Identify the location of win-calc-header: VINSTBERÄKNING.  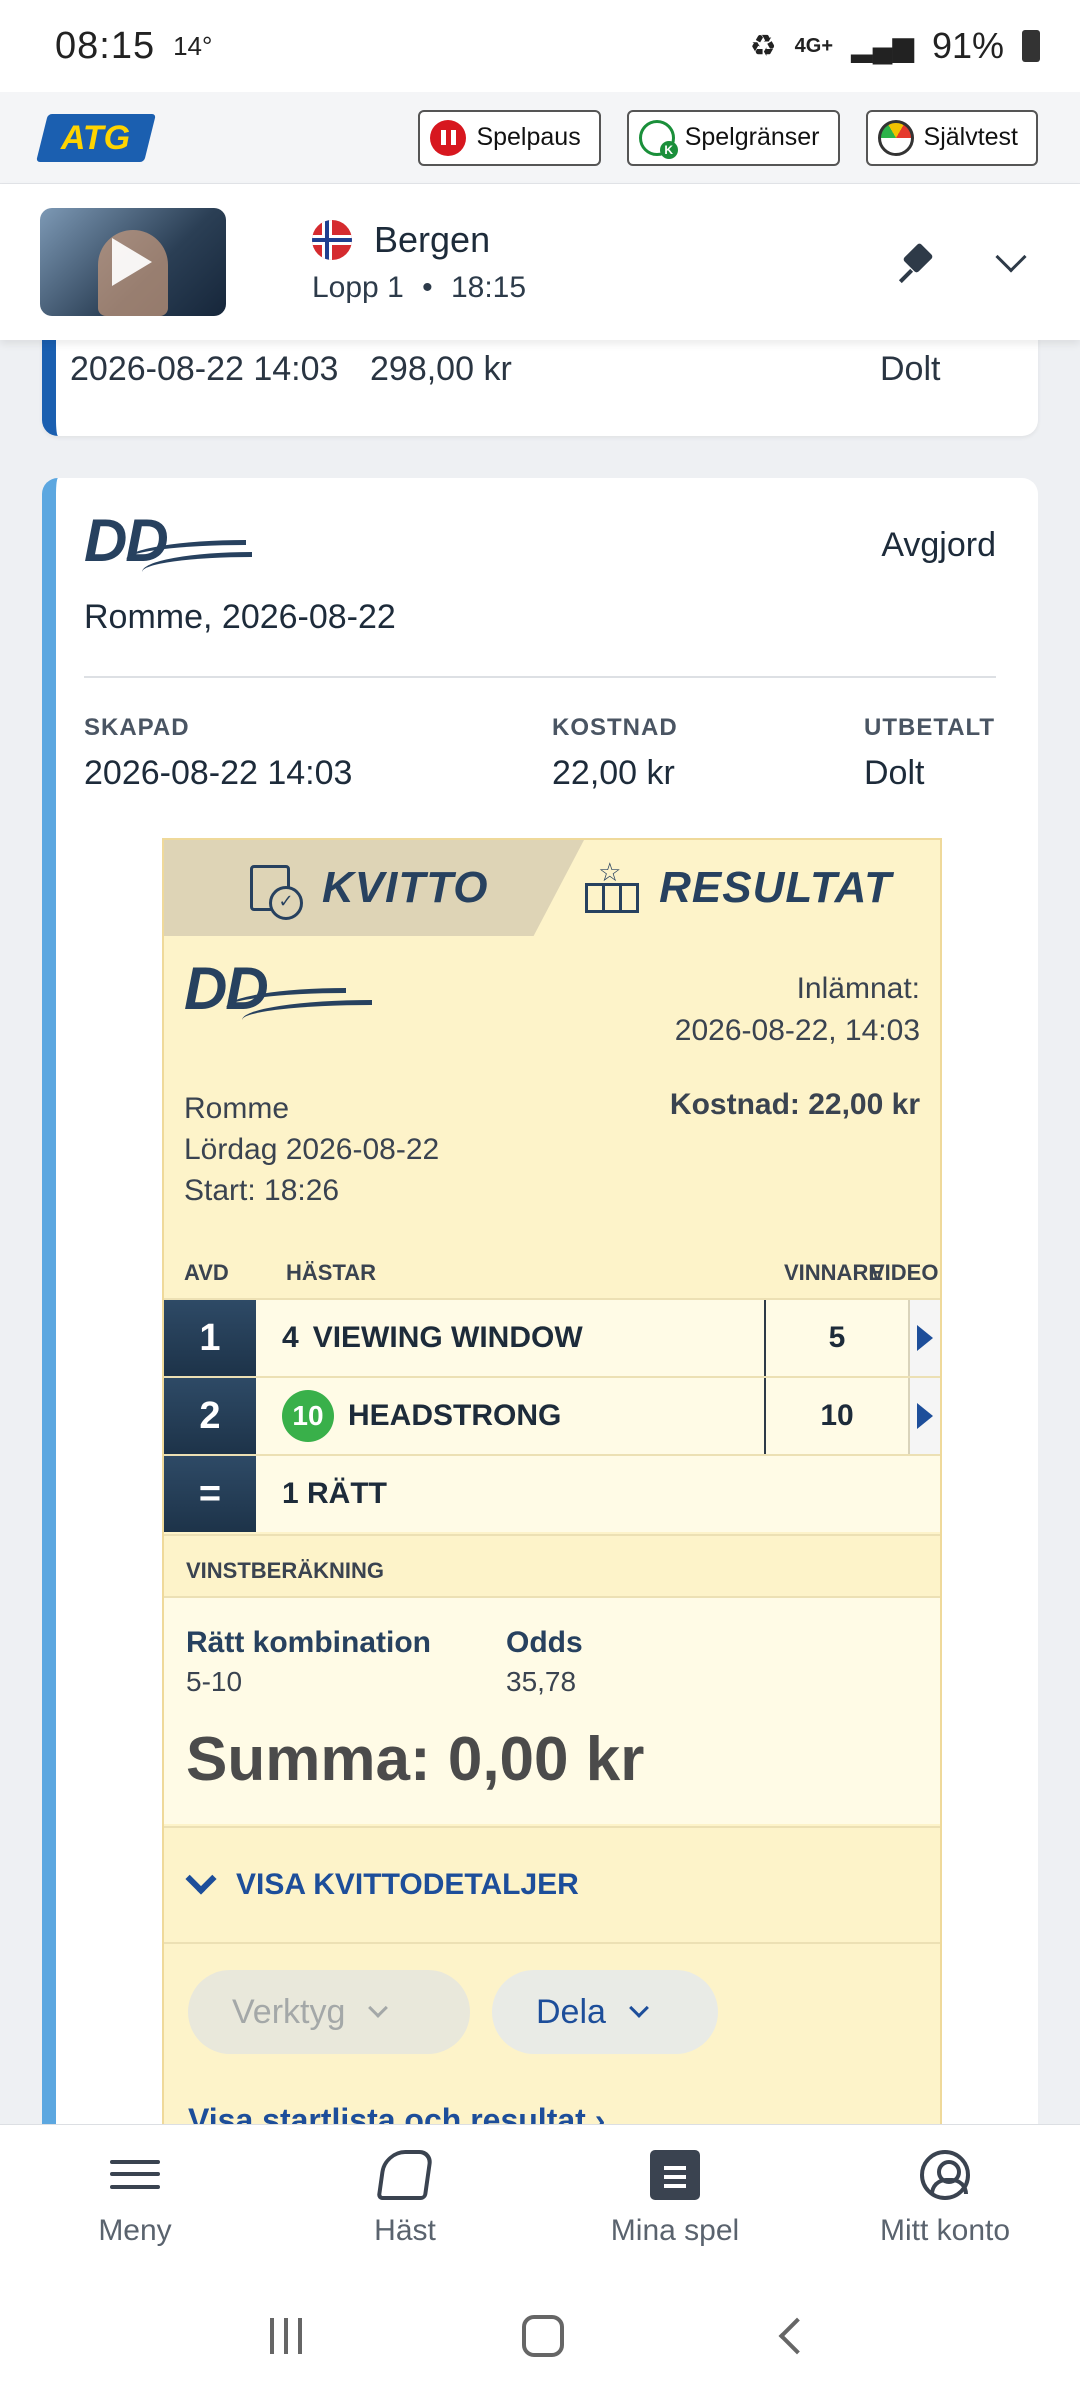
(552, 1566).